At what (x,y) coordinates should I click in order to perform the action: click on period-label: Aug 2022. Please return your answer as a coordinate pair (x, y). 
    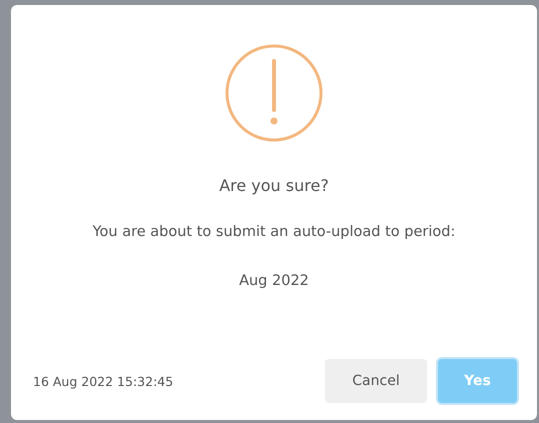
    Looking at the image, I should click on (274, 281).